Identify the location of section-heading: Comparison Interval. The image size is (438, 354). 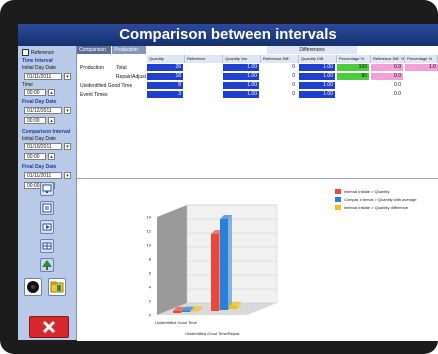
(46, 132).